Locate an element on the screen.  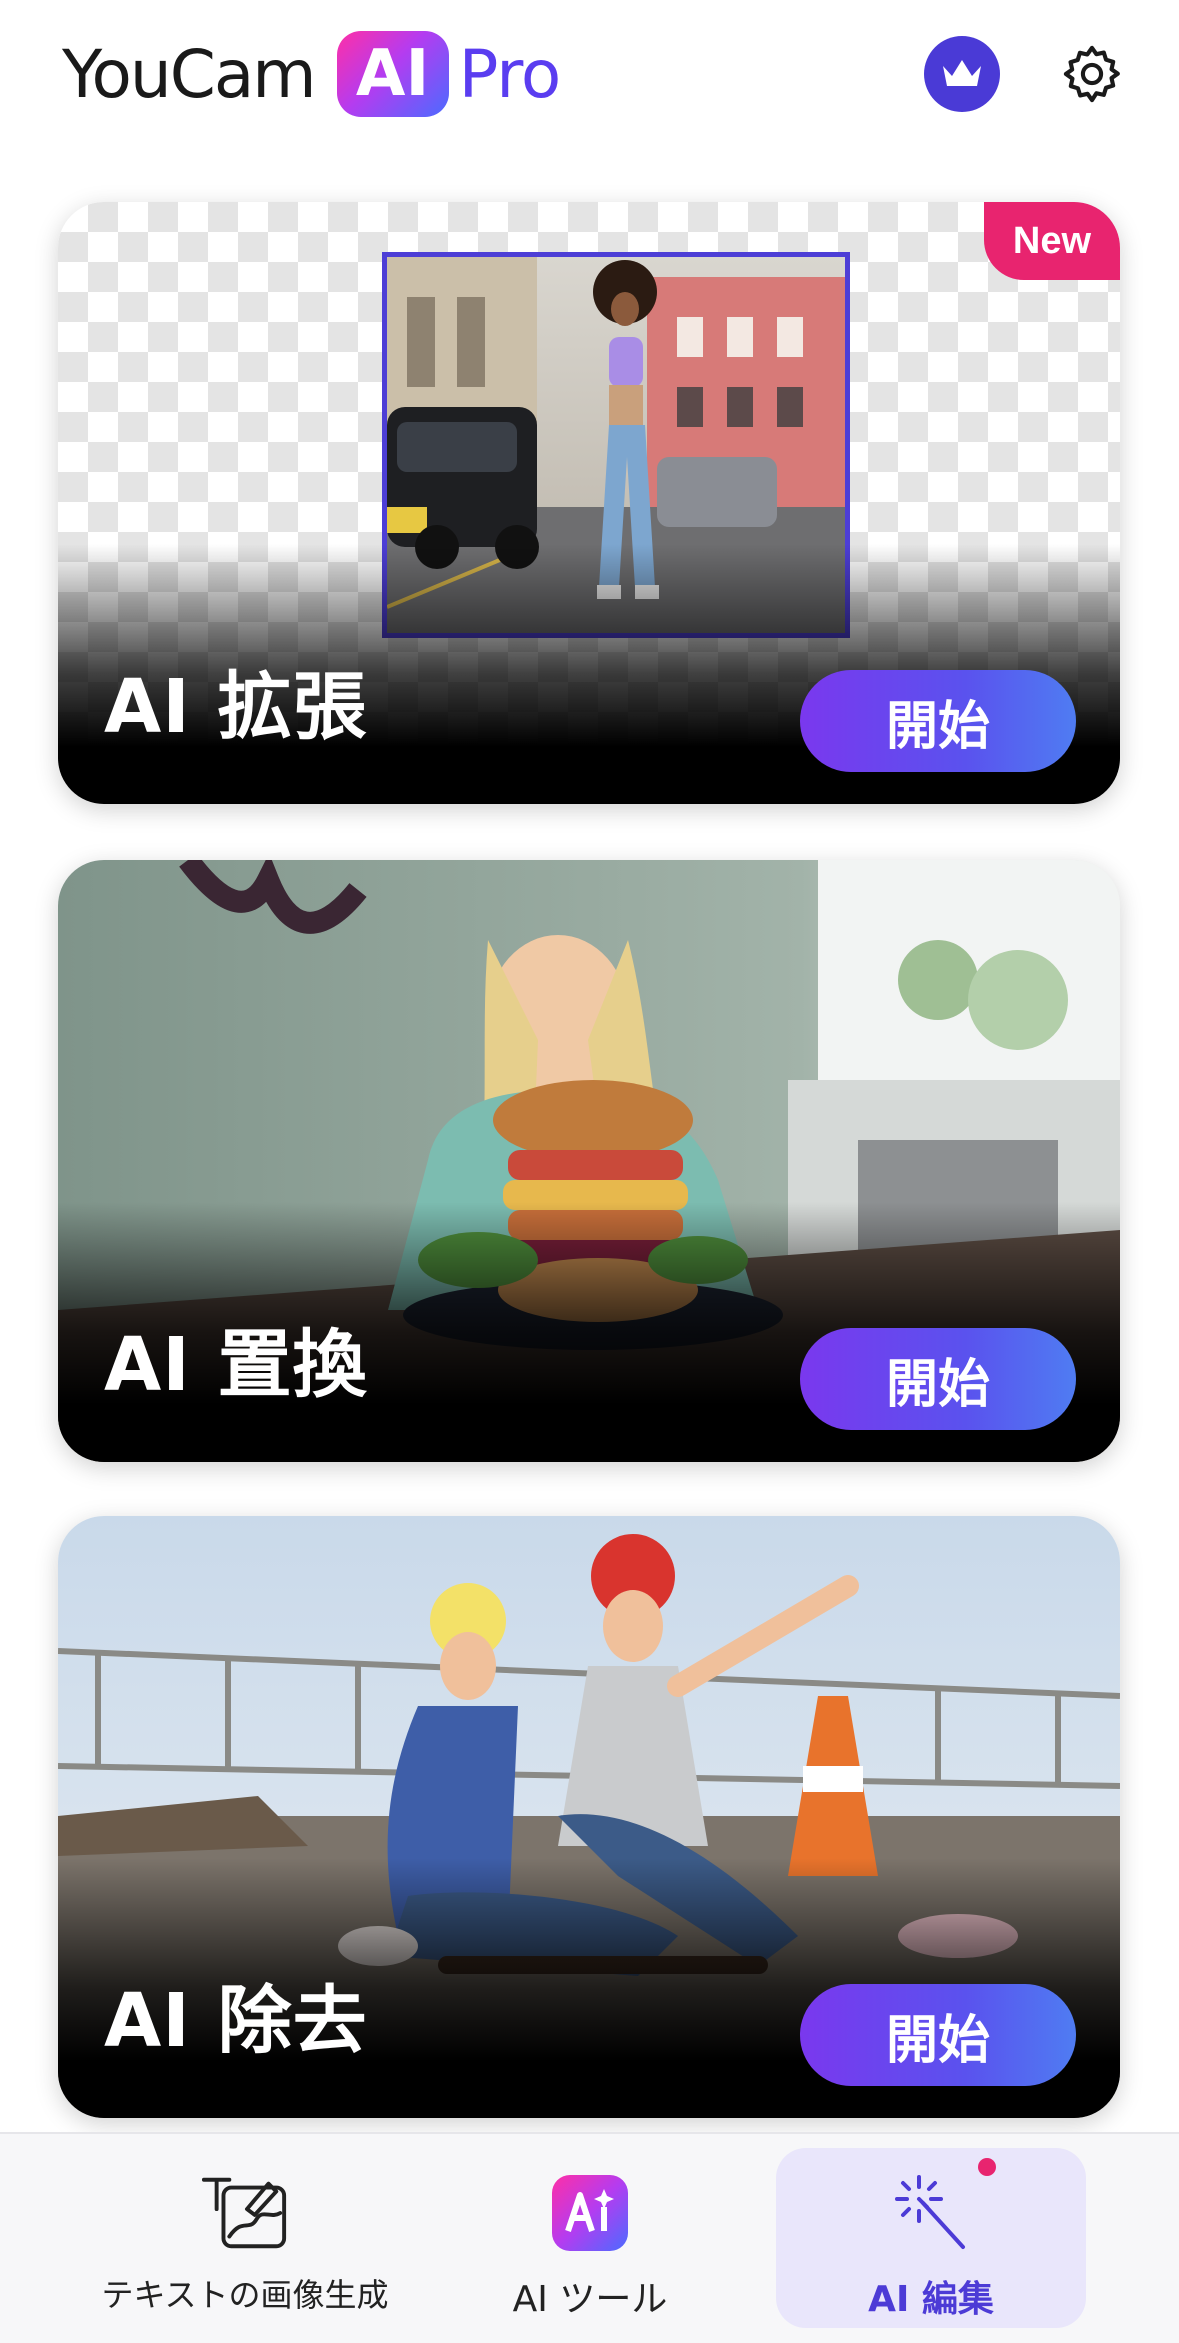
ai-tools-icon is located at coordinates (590, 2213).